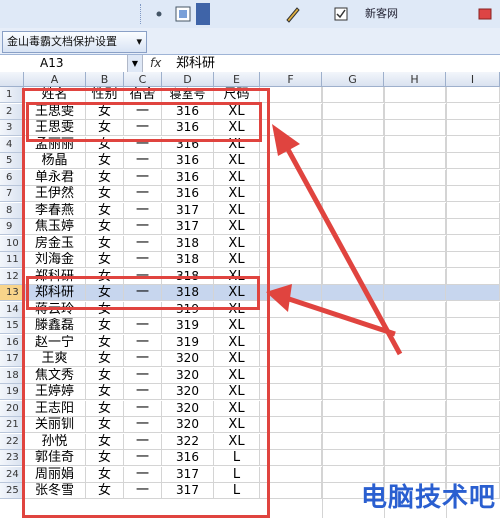  Describe the element at coordinates (485, 14) in the screenshot. I see `window-control-icon` at that location.